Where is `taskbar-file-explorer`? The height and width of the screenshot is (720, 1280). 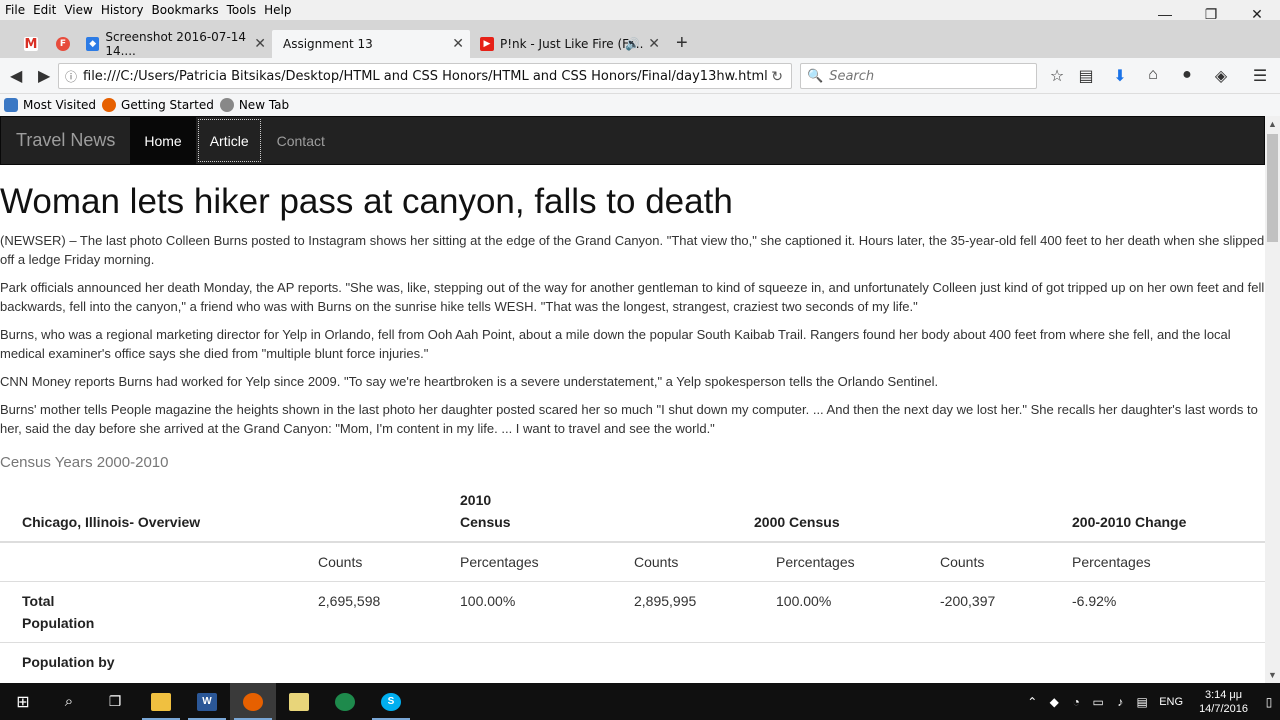
taskbar-file-explorer is located at coordinates (161, 701).